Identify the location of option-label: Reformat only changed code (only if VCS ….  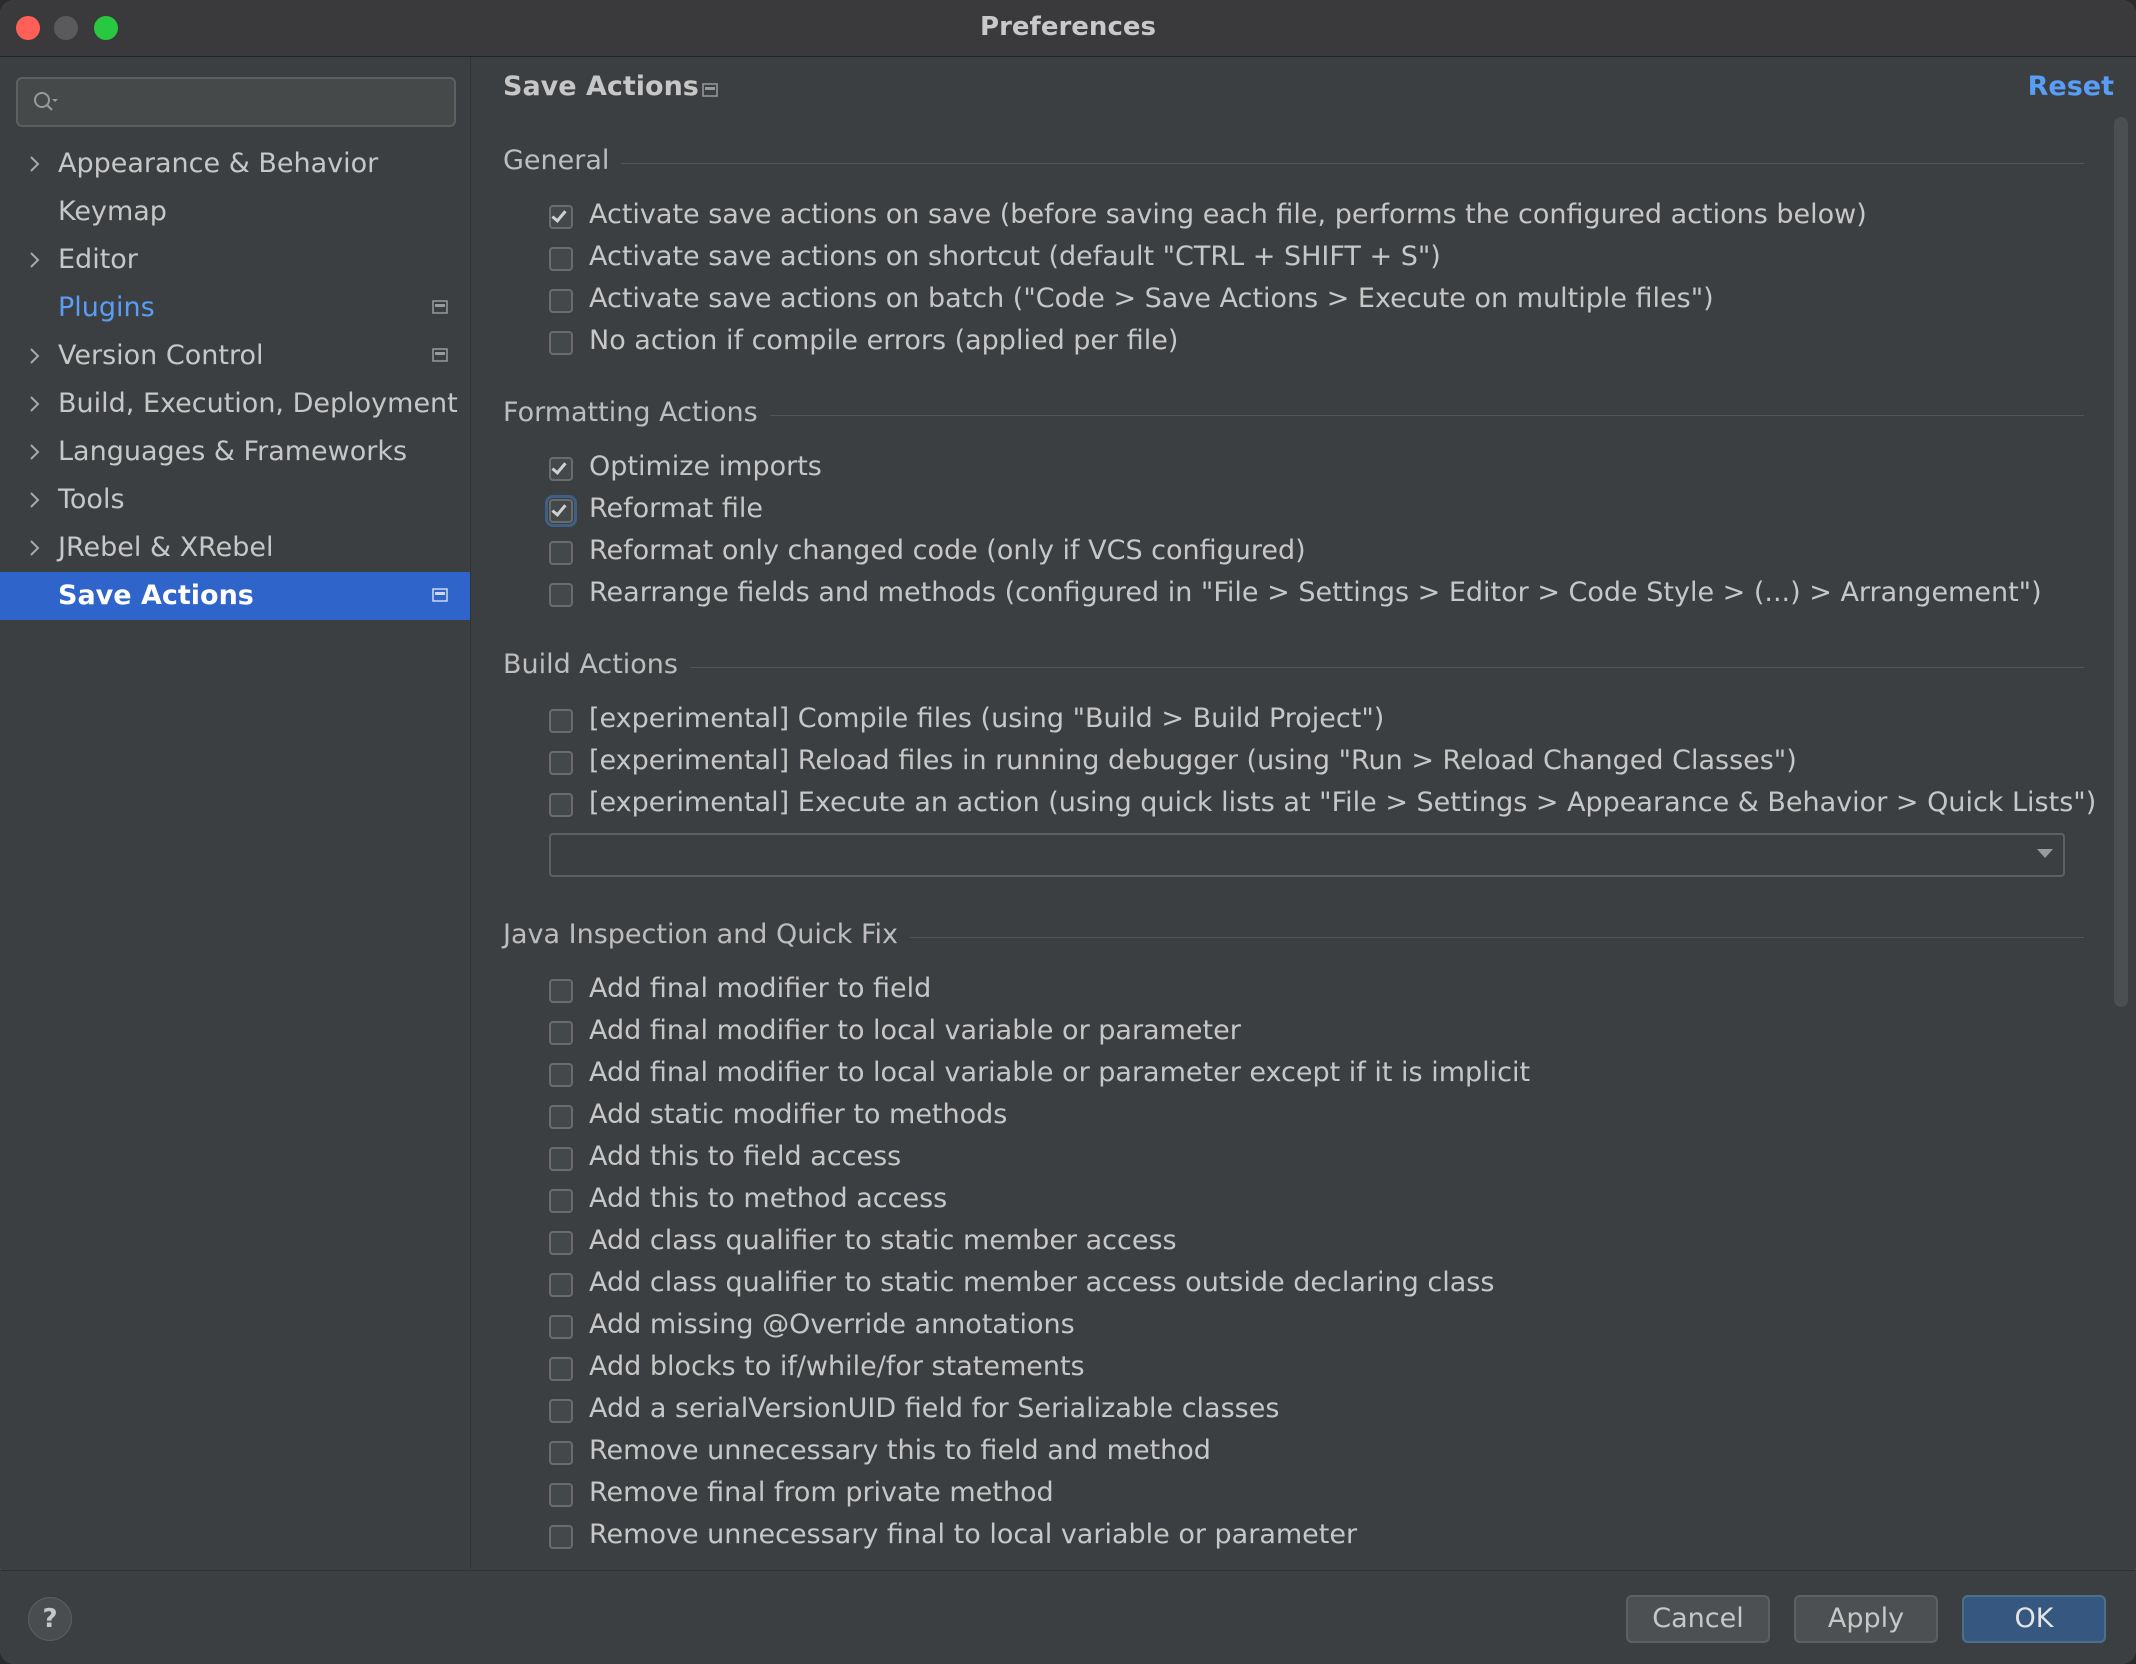
(947, 550).